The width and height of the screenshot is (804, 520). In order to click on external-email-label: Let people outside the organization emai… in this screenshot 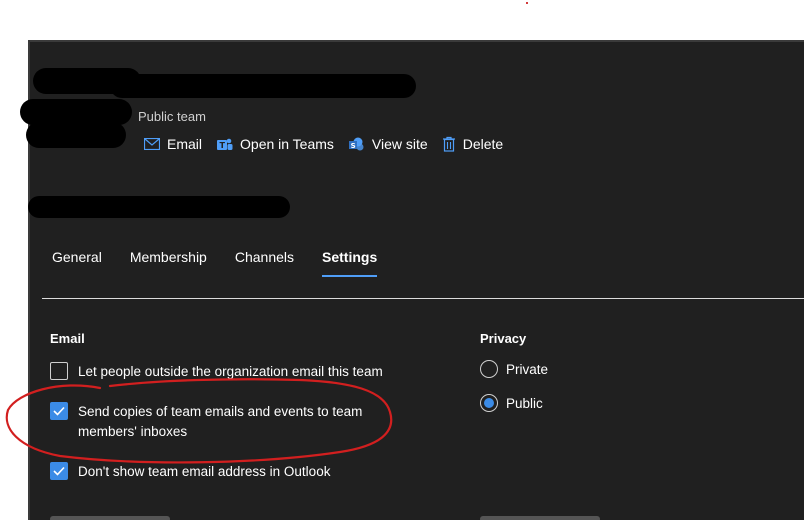, I will do `click(230, 371)`.